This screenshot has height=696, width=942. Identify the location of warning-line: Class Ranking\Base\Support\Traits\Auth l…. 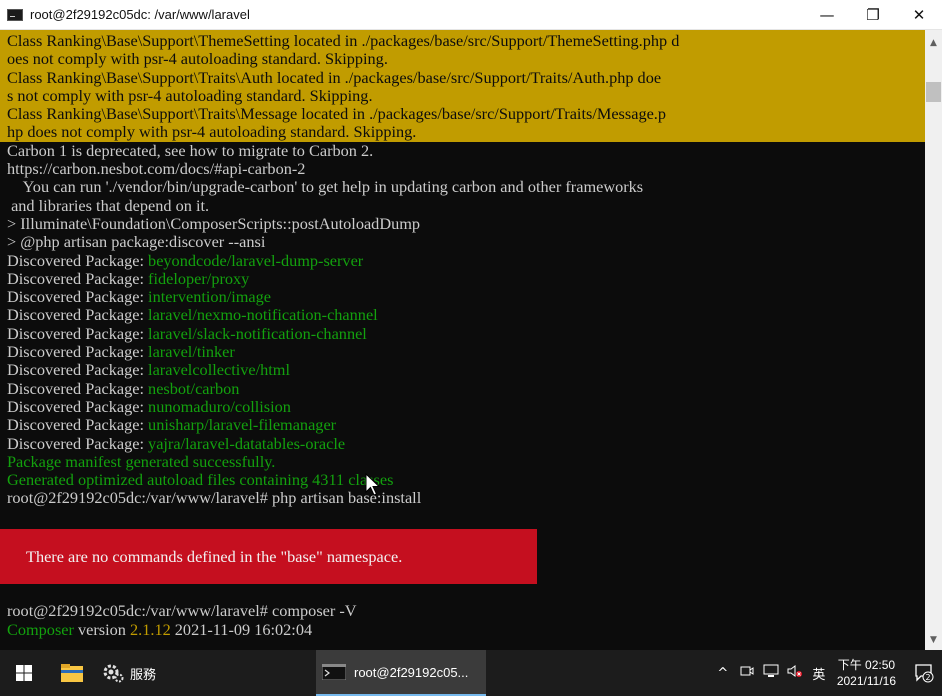
(334, 77).